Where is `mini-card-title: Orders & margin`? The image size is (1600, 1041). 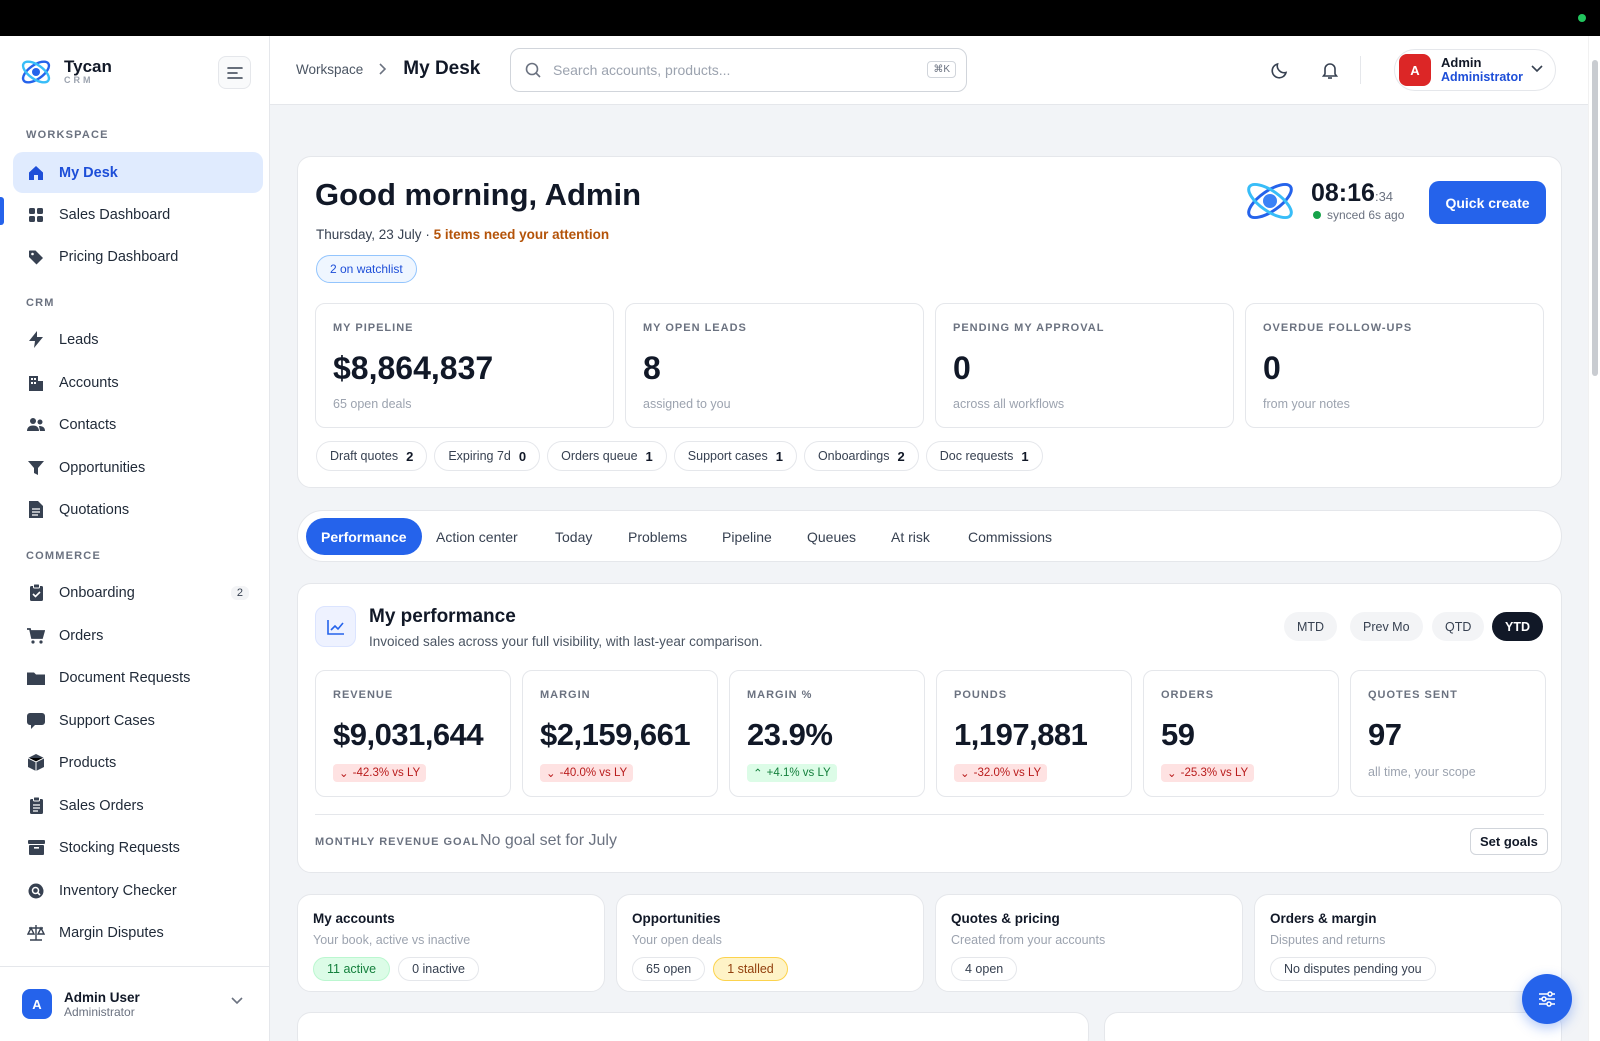 mini-card-title: Orders & margin is located at coordinates (1323, 918).